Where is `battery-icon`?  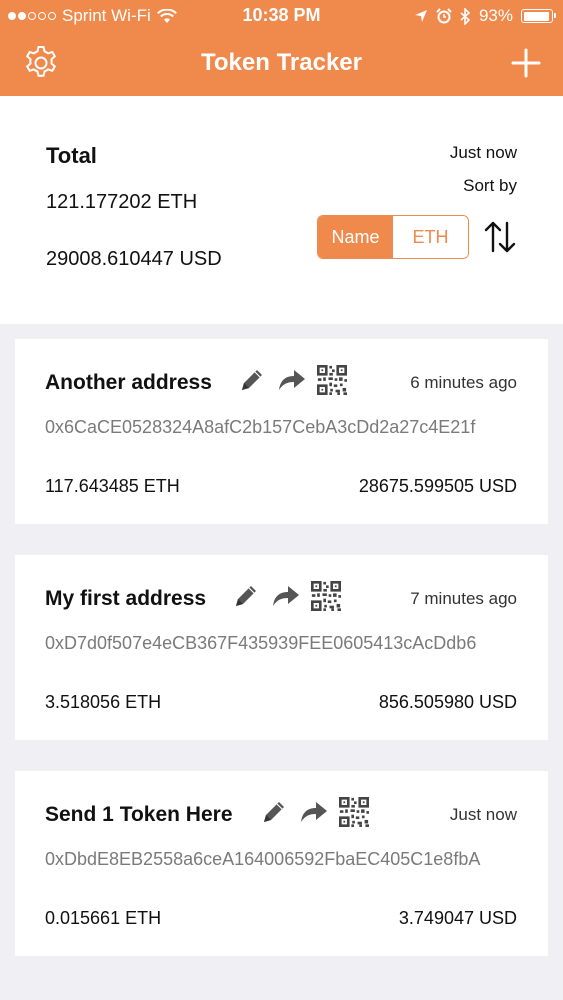 battery-icon is located at coordinates (538, 16).